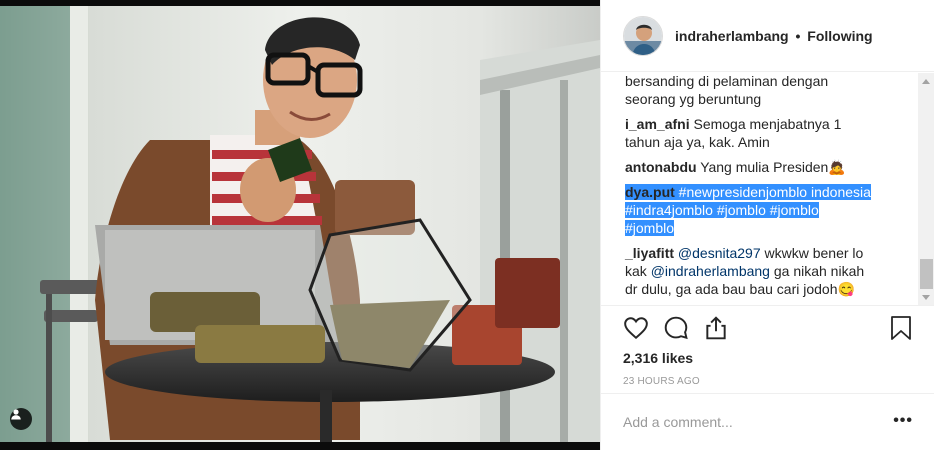 Image resolution: width=934 pixels, height=450 pixels. What do you see at coordinates (697, 142) in the screenshot?
I see `comment-text: tahun aja ya, kak. Amin` at bounding box center [697, 142].